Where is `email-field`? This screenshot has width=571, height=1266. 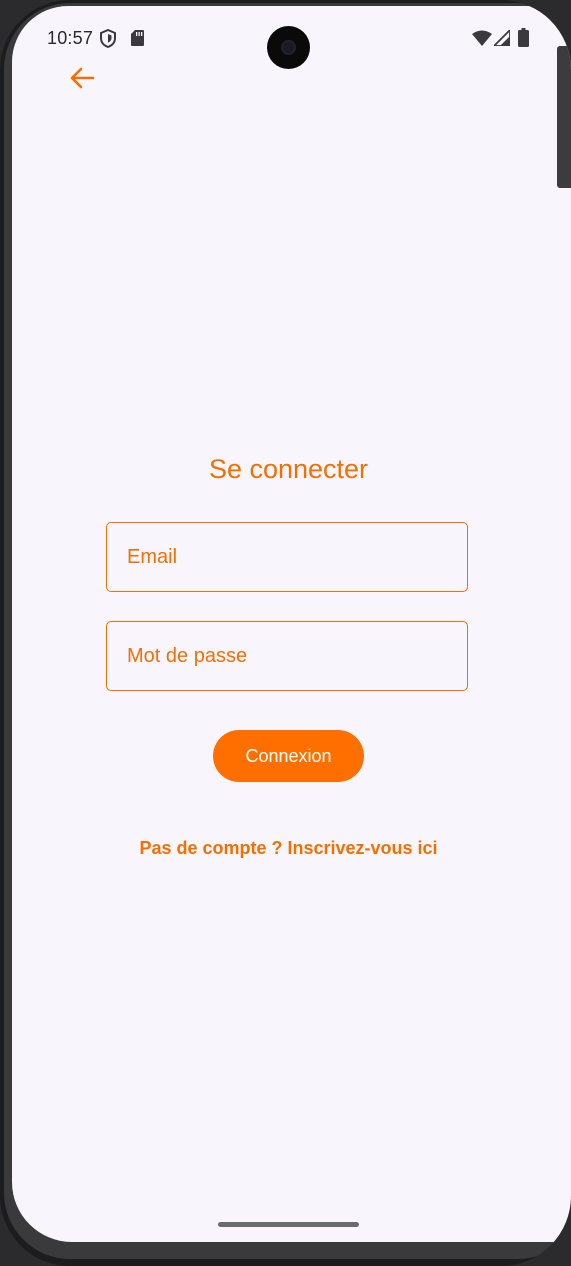
email-field is located at coordinates (287, 557).